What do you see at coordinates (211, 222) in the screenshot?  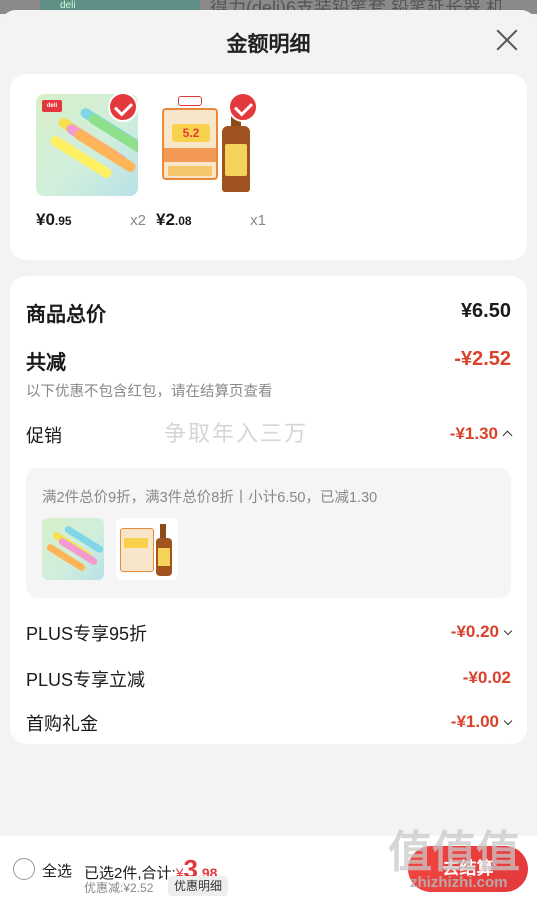 I see `price-row-cooking-wine: ¥2.08 x1` at bounding box center [211, 222].